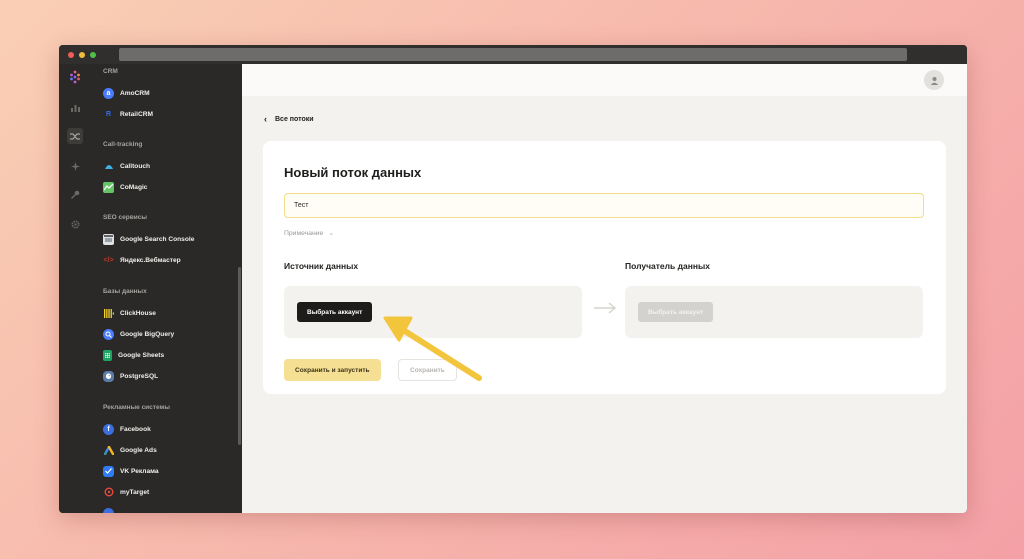 The image size is (1024, 559). I want to click on source-section-title: Источник данных, so click(321, 266).